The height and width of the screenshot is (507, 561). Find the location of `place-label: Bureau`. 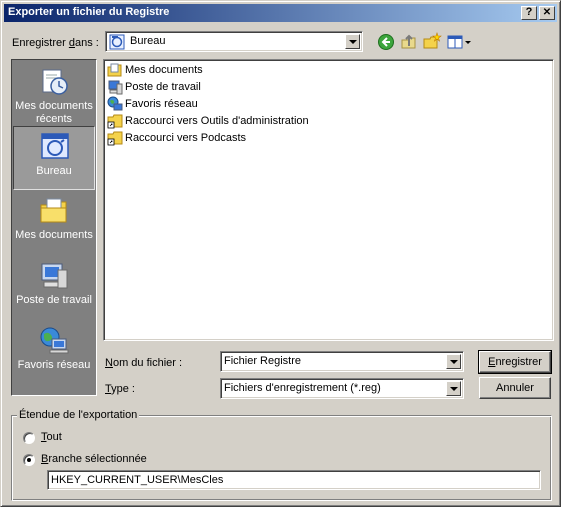

place-label: Bureau is located at coordinates (54, 171).